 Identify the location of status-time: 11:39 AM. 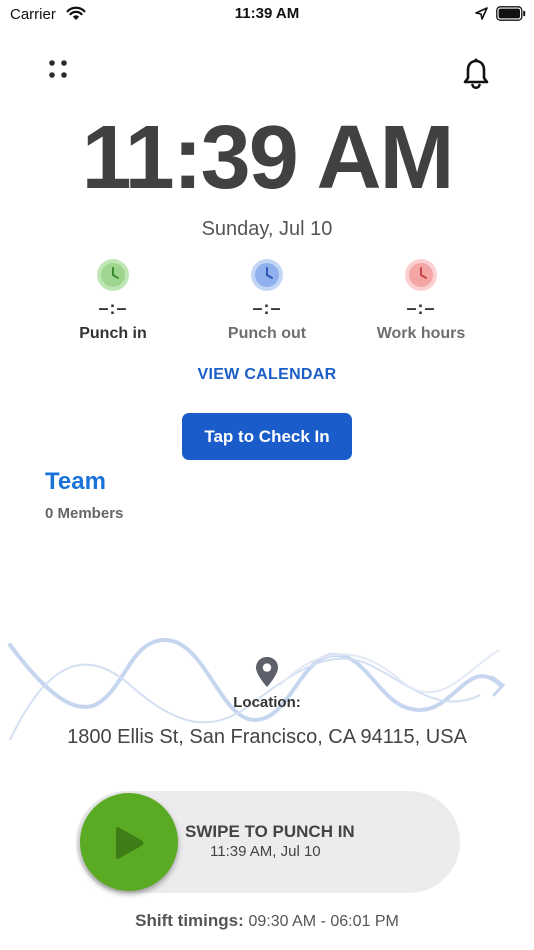
(267, 13).